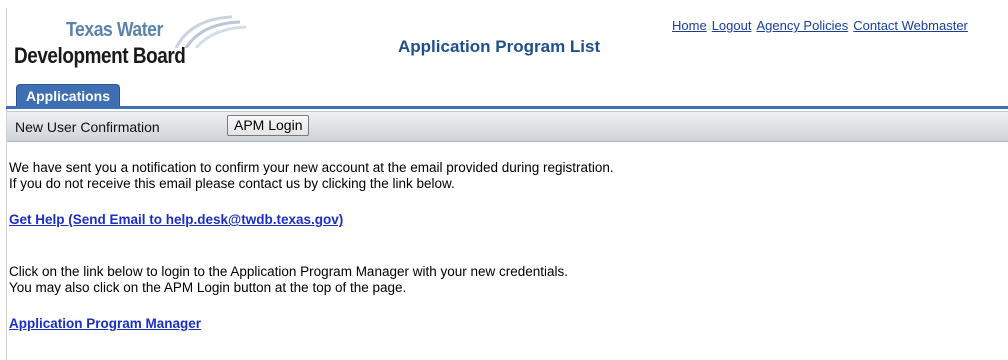  What do you see at coordinates (507, 126) in the screenshot?
I see `toolbar: New User Confirmation APM Login` at bounding box center [507, 126].